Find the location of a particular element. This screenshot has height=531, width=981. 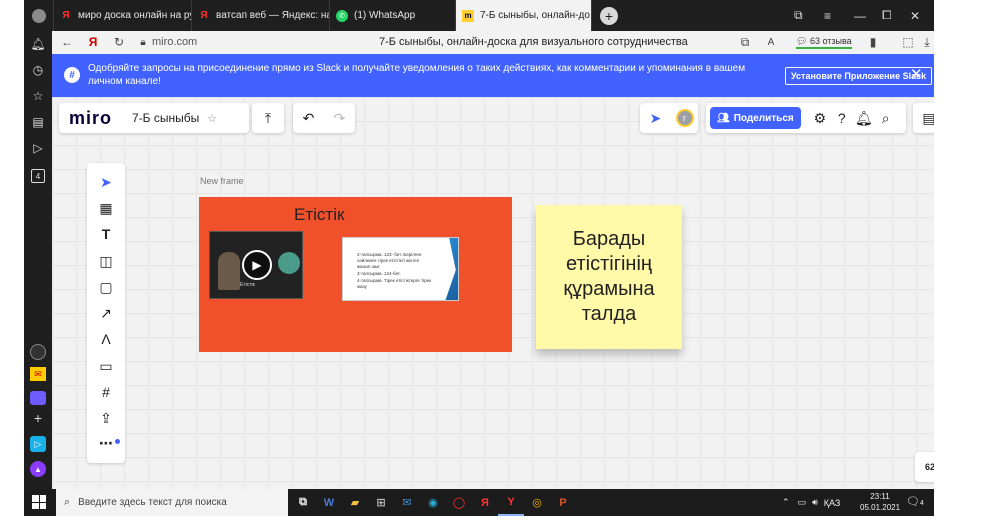

search-icon: ⌕ is located at coordinates (886, 118).